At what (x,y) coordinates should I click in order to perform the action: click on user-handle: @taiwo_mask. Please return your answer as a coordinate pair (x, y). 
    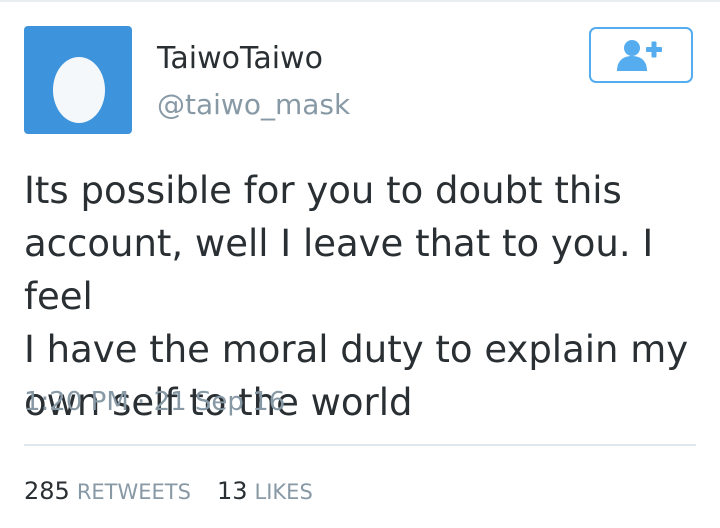
    Looking at the image, I should click on (253, 105).